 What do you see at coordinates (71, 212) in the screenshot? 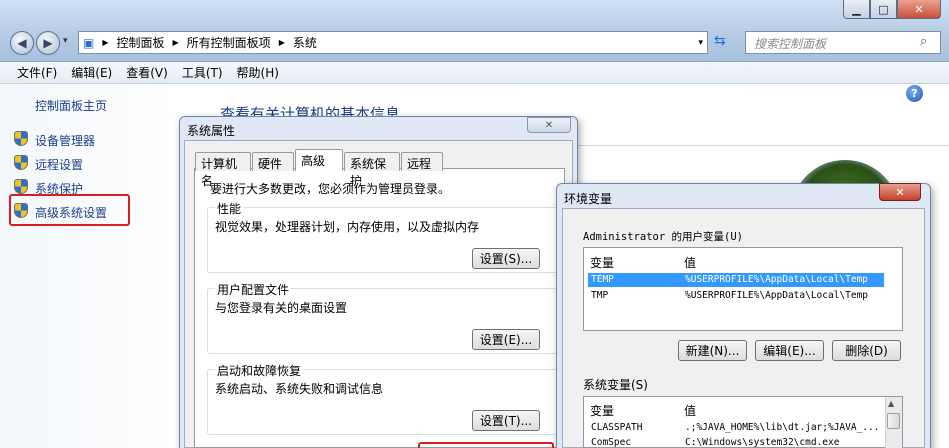
I see `advanced-system-settings-link: 高级系统设置` at bounding box center [71, 212].